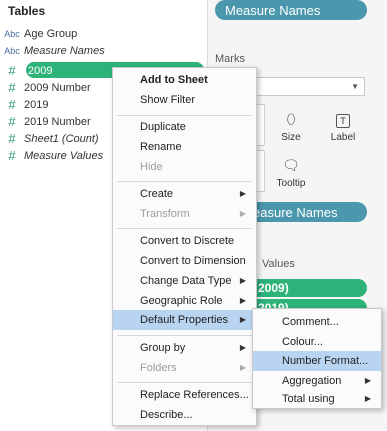 The width and height of the screenshot is (387, 431). I want to click on marks-size-button: ⬯ Size, so click(291, 125).